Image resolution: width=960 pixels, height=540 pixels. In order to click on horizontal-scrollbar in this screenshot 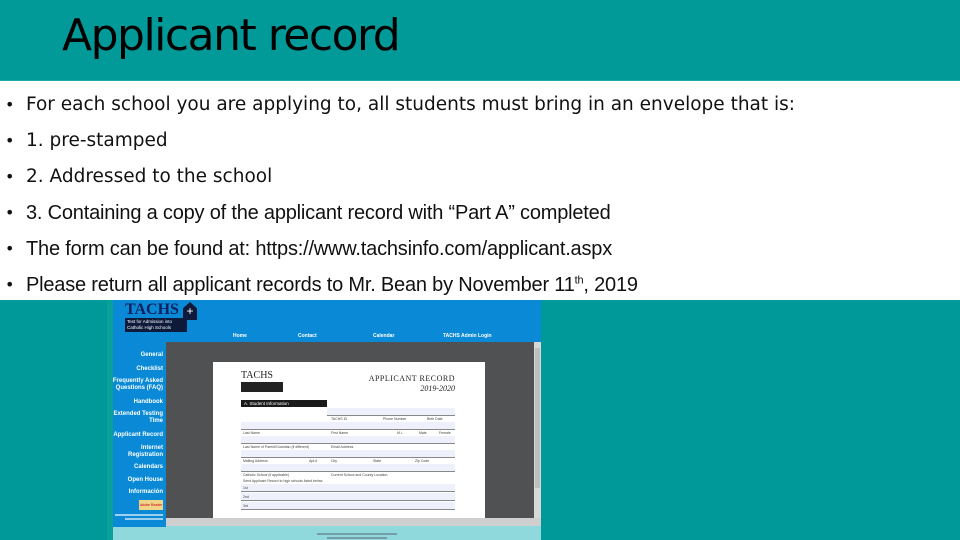, I will do `click(353, 522)`.